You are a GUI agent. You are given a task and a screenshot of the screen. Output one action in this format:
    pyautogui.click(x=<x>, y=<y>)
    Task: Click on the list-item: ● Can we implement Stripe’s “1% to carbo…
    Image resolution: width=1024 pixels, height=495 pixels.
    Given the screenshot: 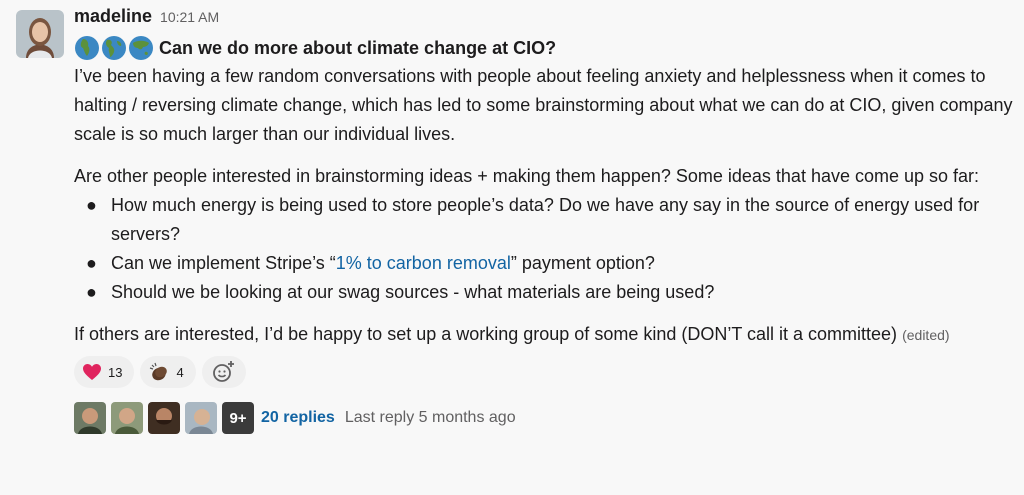 What is the action you would take?
    pyautogui.click(x=544, y=263)
    